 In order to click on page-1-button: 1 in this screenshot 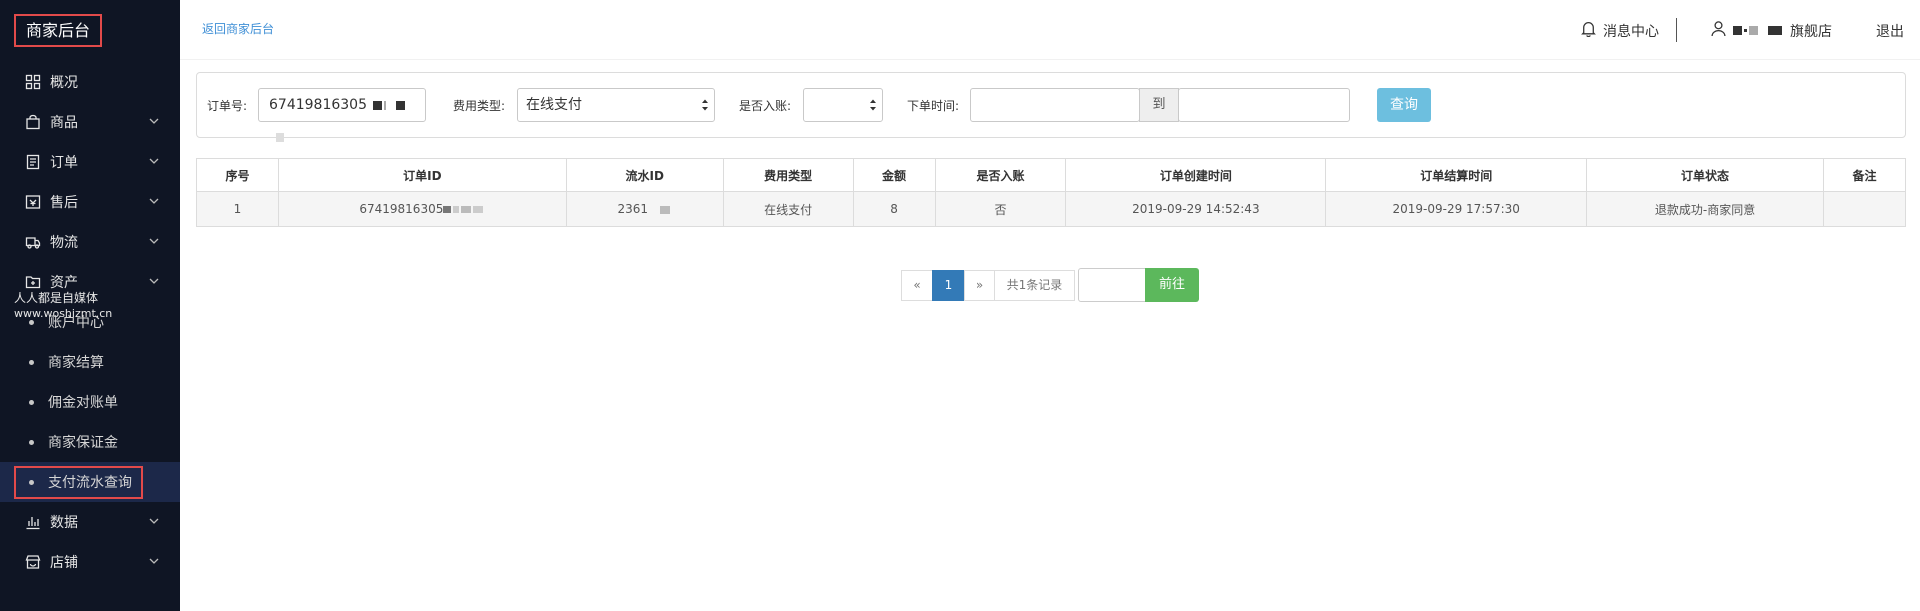, I will do `click(948, 285)`.